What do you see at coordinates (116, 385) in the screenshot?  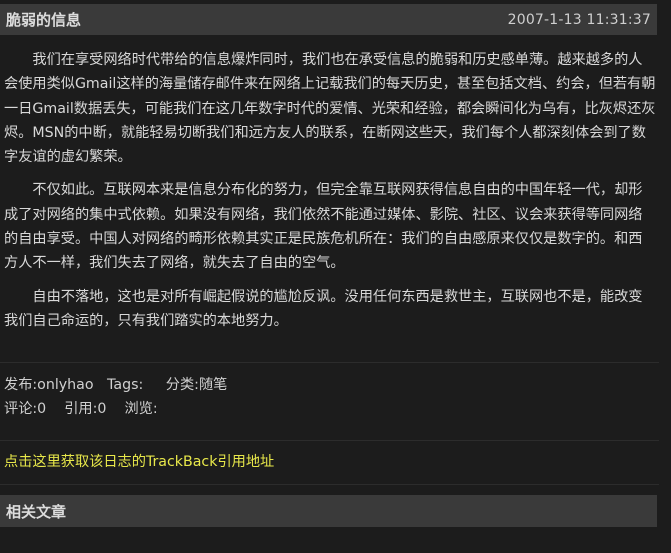 I see `post-meta-line1: 发布:onlyhao Tags: 分类:随笔` at bounding box center [116, 385].